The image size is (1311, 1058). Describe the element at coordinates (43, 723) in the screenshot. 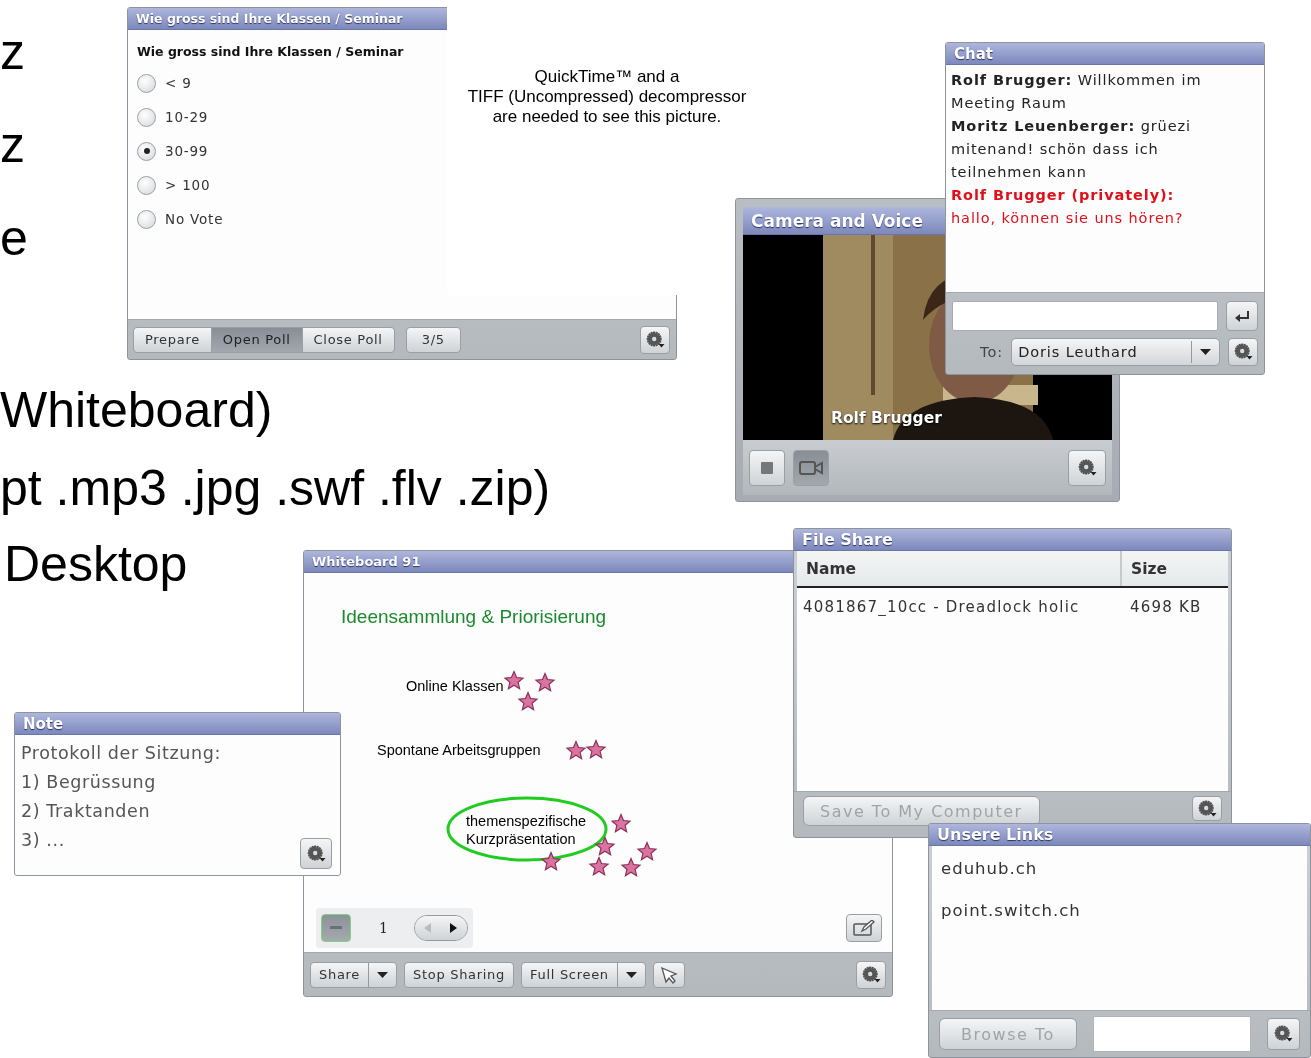

I see `window-title: Note` at that location.